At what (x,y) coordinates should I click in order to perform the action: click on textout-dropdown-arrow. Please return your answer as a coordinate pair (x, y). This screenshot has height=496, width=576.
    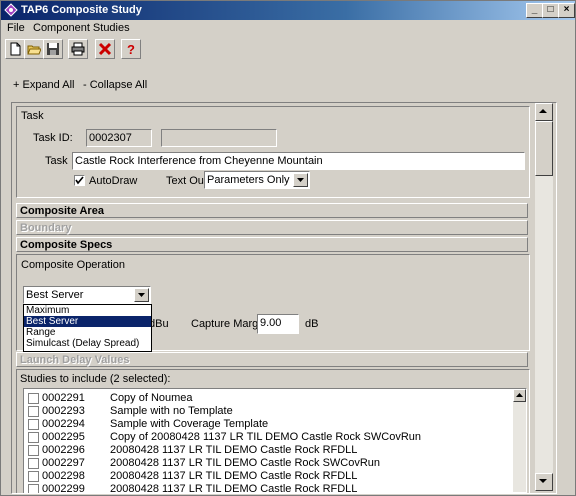
    Looking at the image, I should click on (300, 180).